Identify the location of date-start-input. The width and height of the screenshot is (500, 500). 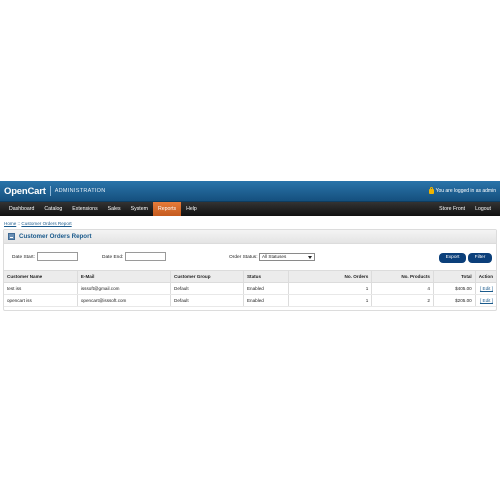
(57, 256).